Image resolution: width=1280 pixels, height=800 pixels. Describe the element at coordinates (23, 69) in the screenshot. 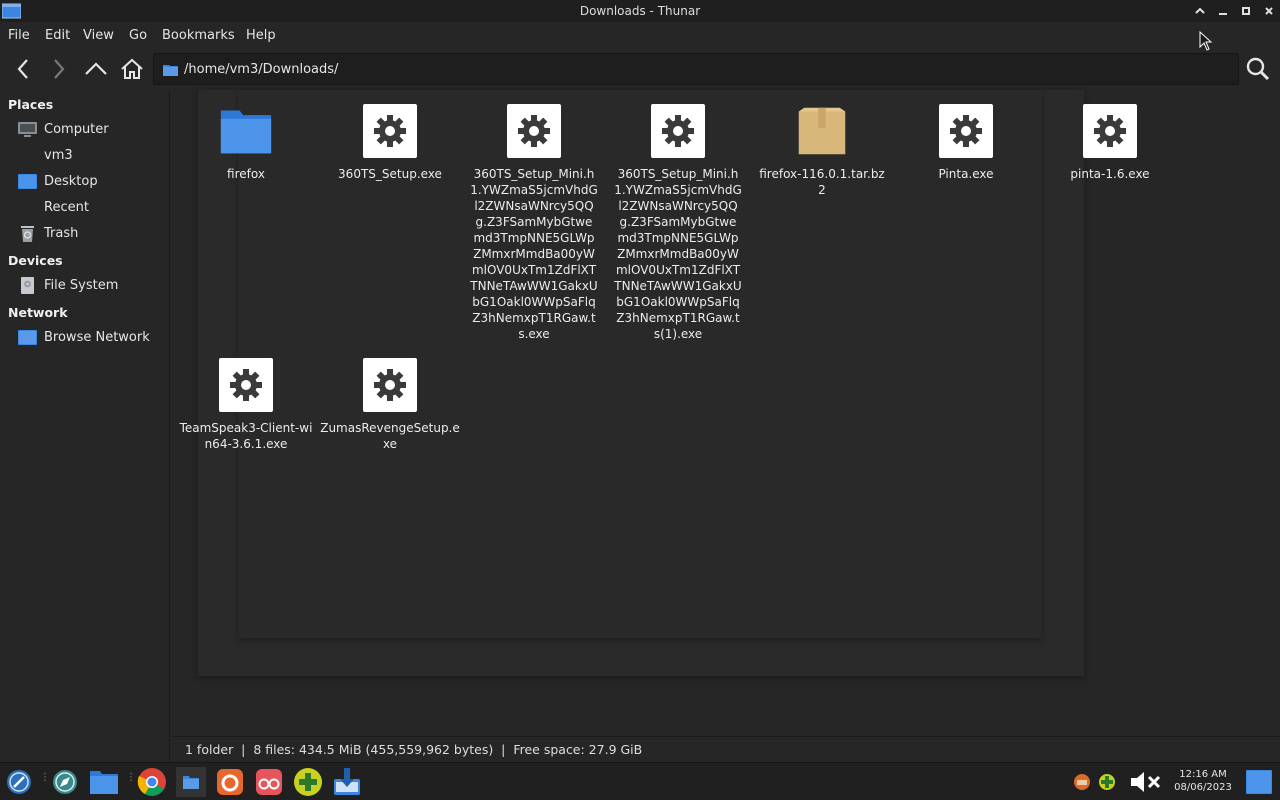

I see `back-button` at that location.